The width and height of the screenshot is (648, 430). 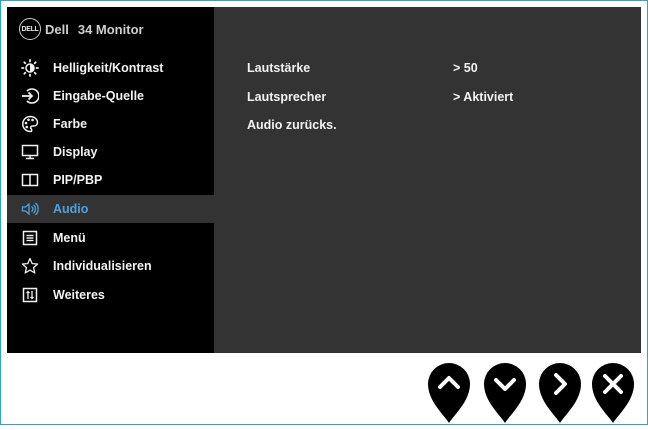 What do you see at coordinates (292, 125) in the screenshot?
I see `setting-label: Audio zurücks.` at bounding box center [292, 125].